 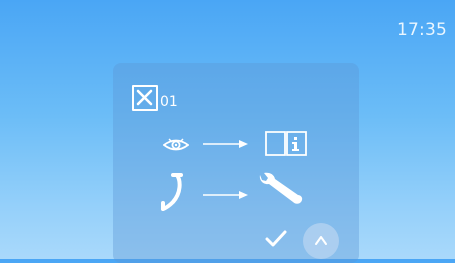 I want to click on wrench-icon, so click(x=281, y=188).